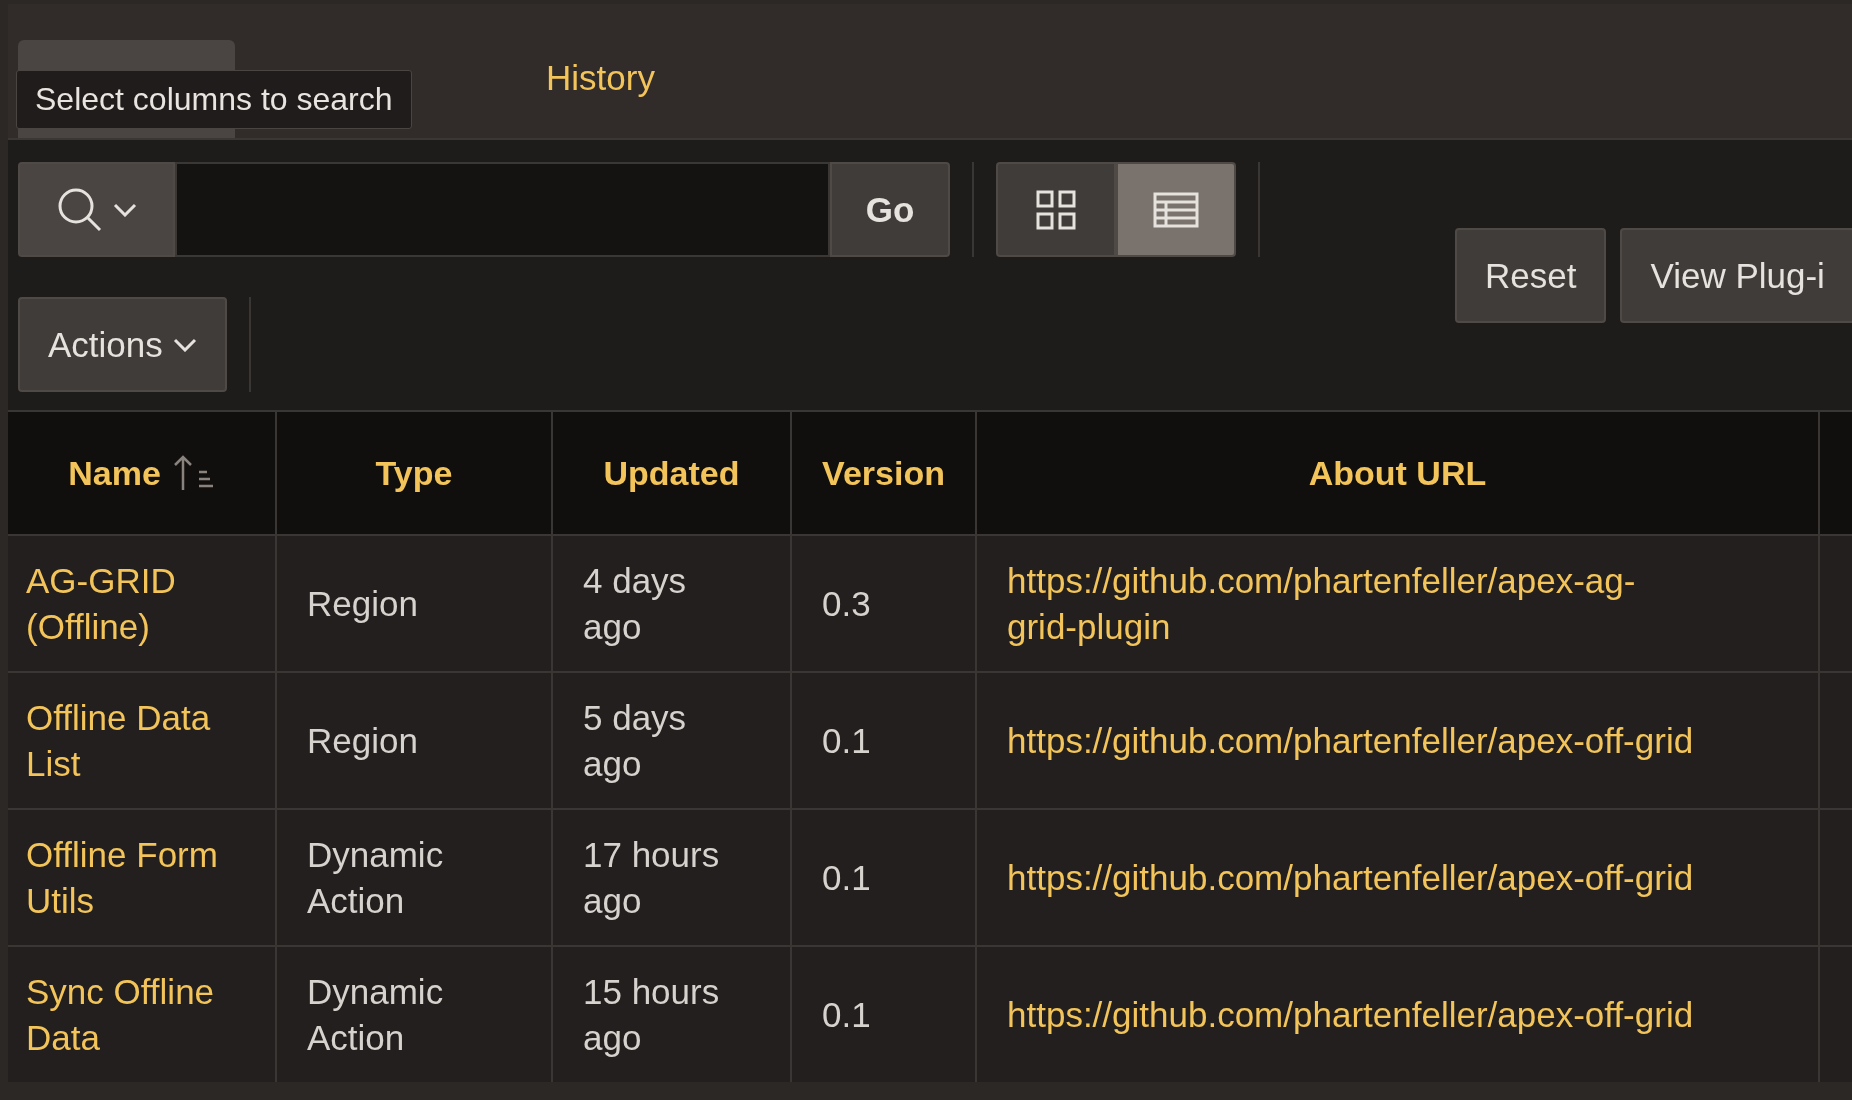 This screenshot has width=1852, height=1100. I want to click on column-label: Version, so click(883, 473).